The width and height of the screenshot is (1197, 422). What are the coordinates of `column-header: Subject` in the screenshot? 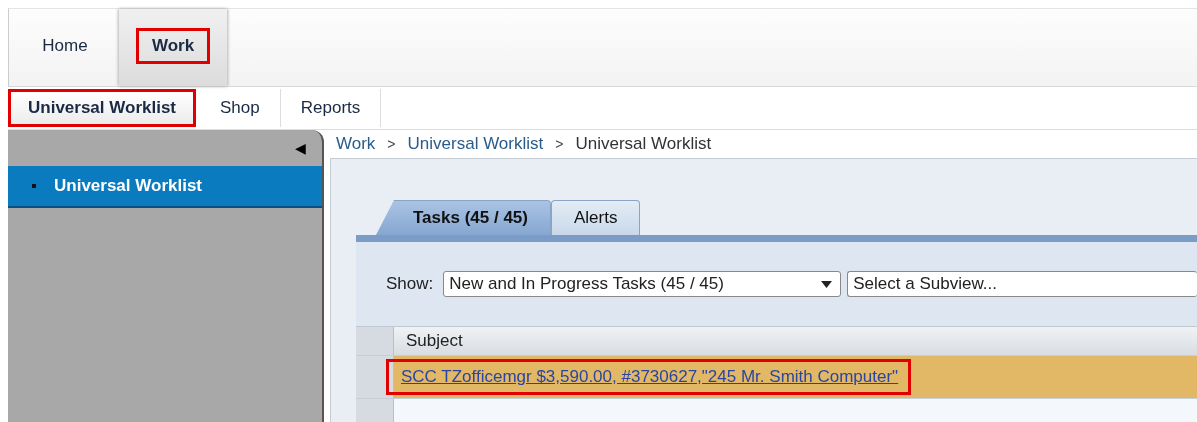 It's located at (434, 341).